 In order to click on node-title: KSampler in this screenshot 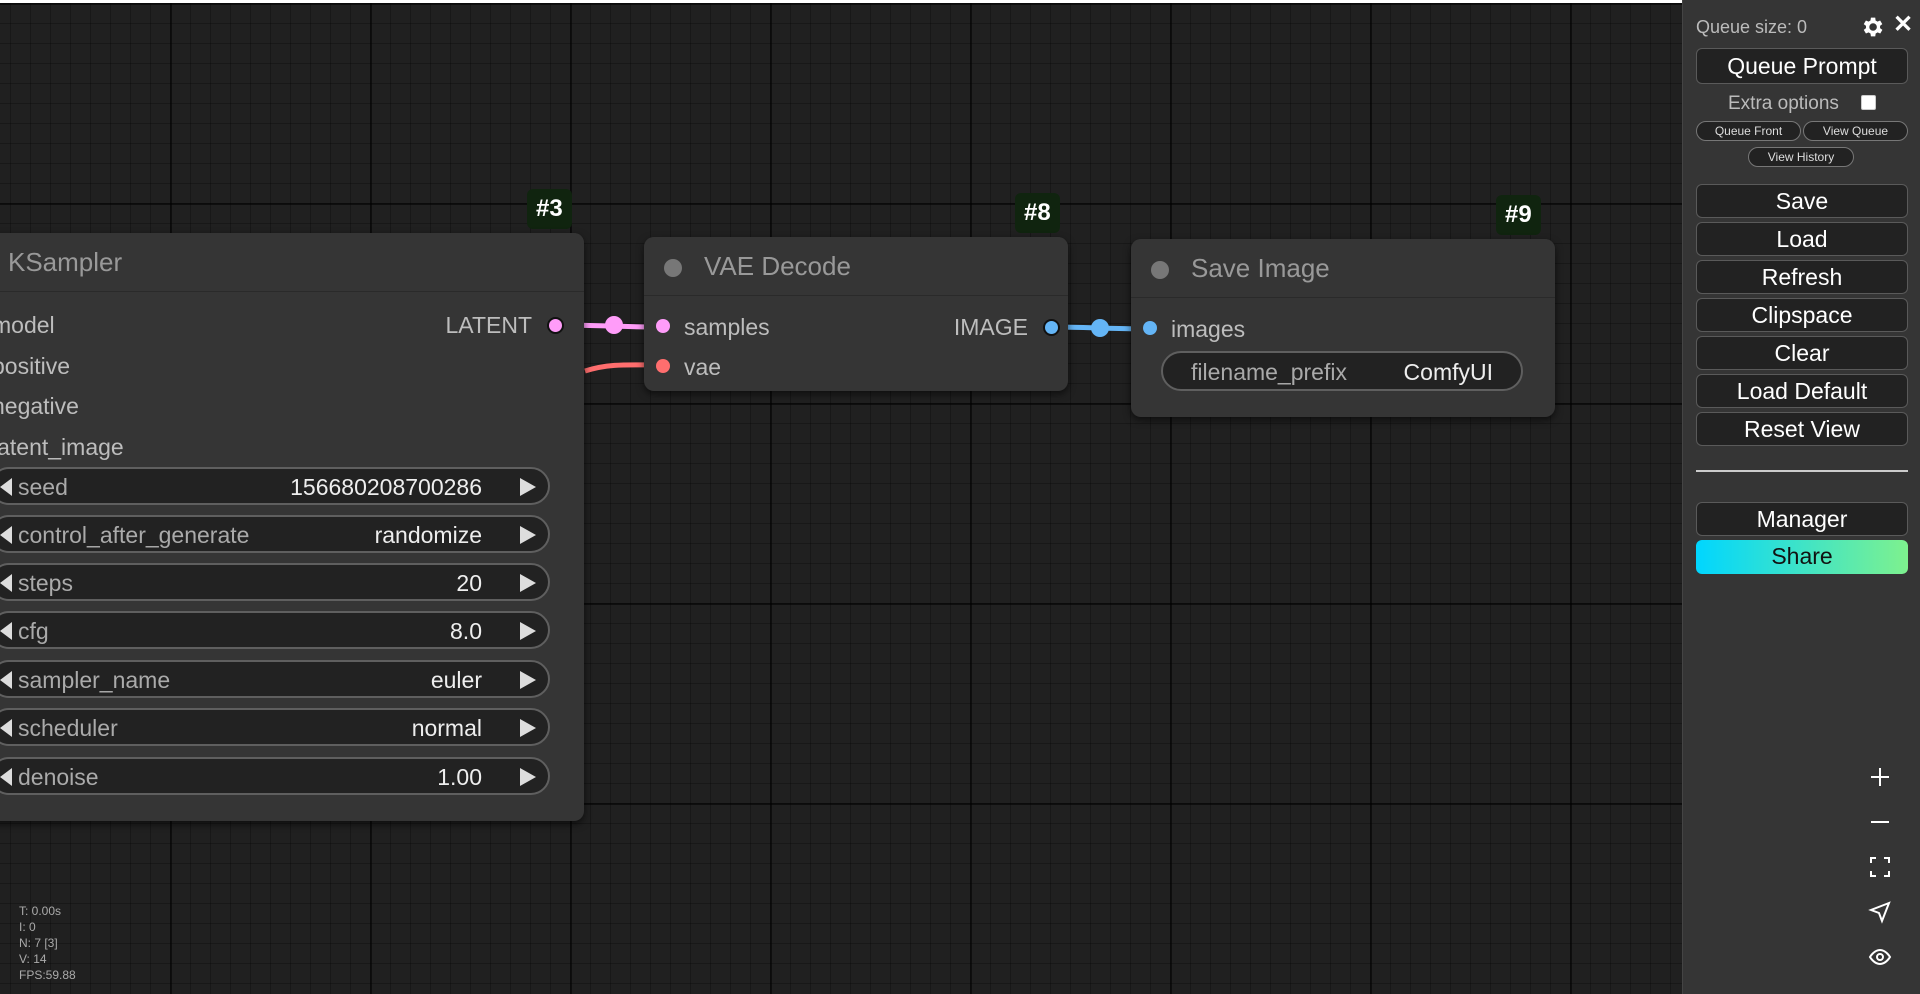, I will do `click(65, 262)`.